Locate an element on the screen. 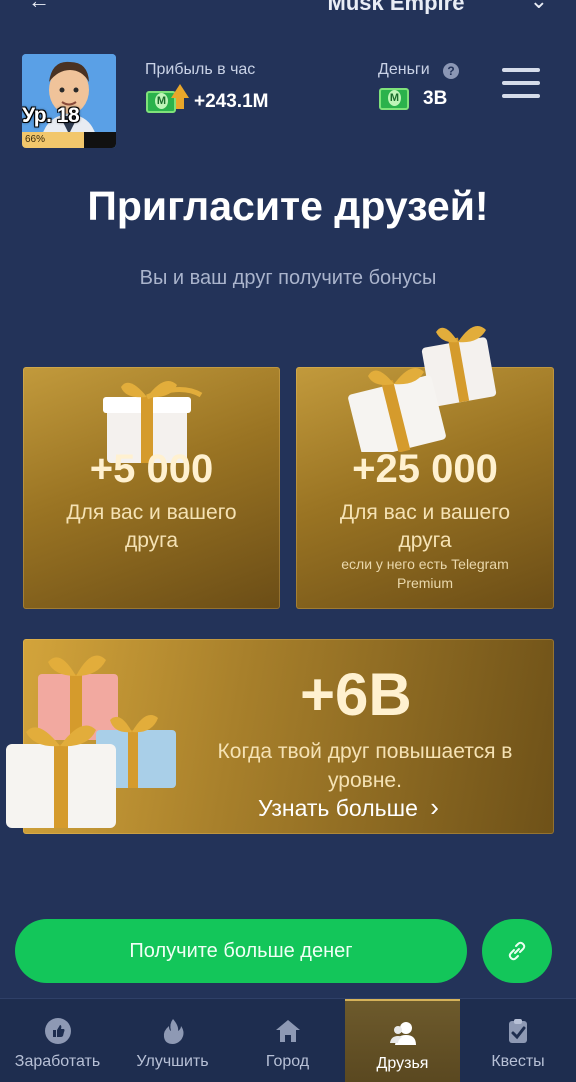  bottom-nav: Заработать Улучшить Город Друзья Квесты is located at coordinates (288, 1040).